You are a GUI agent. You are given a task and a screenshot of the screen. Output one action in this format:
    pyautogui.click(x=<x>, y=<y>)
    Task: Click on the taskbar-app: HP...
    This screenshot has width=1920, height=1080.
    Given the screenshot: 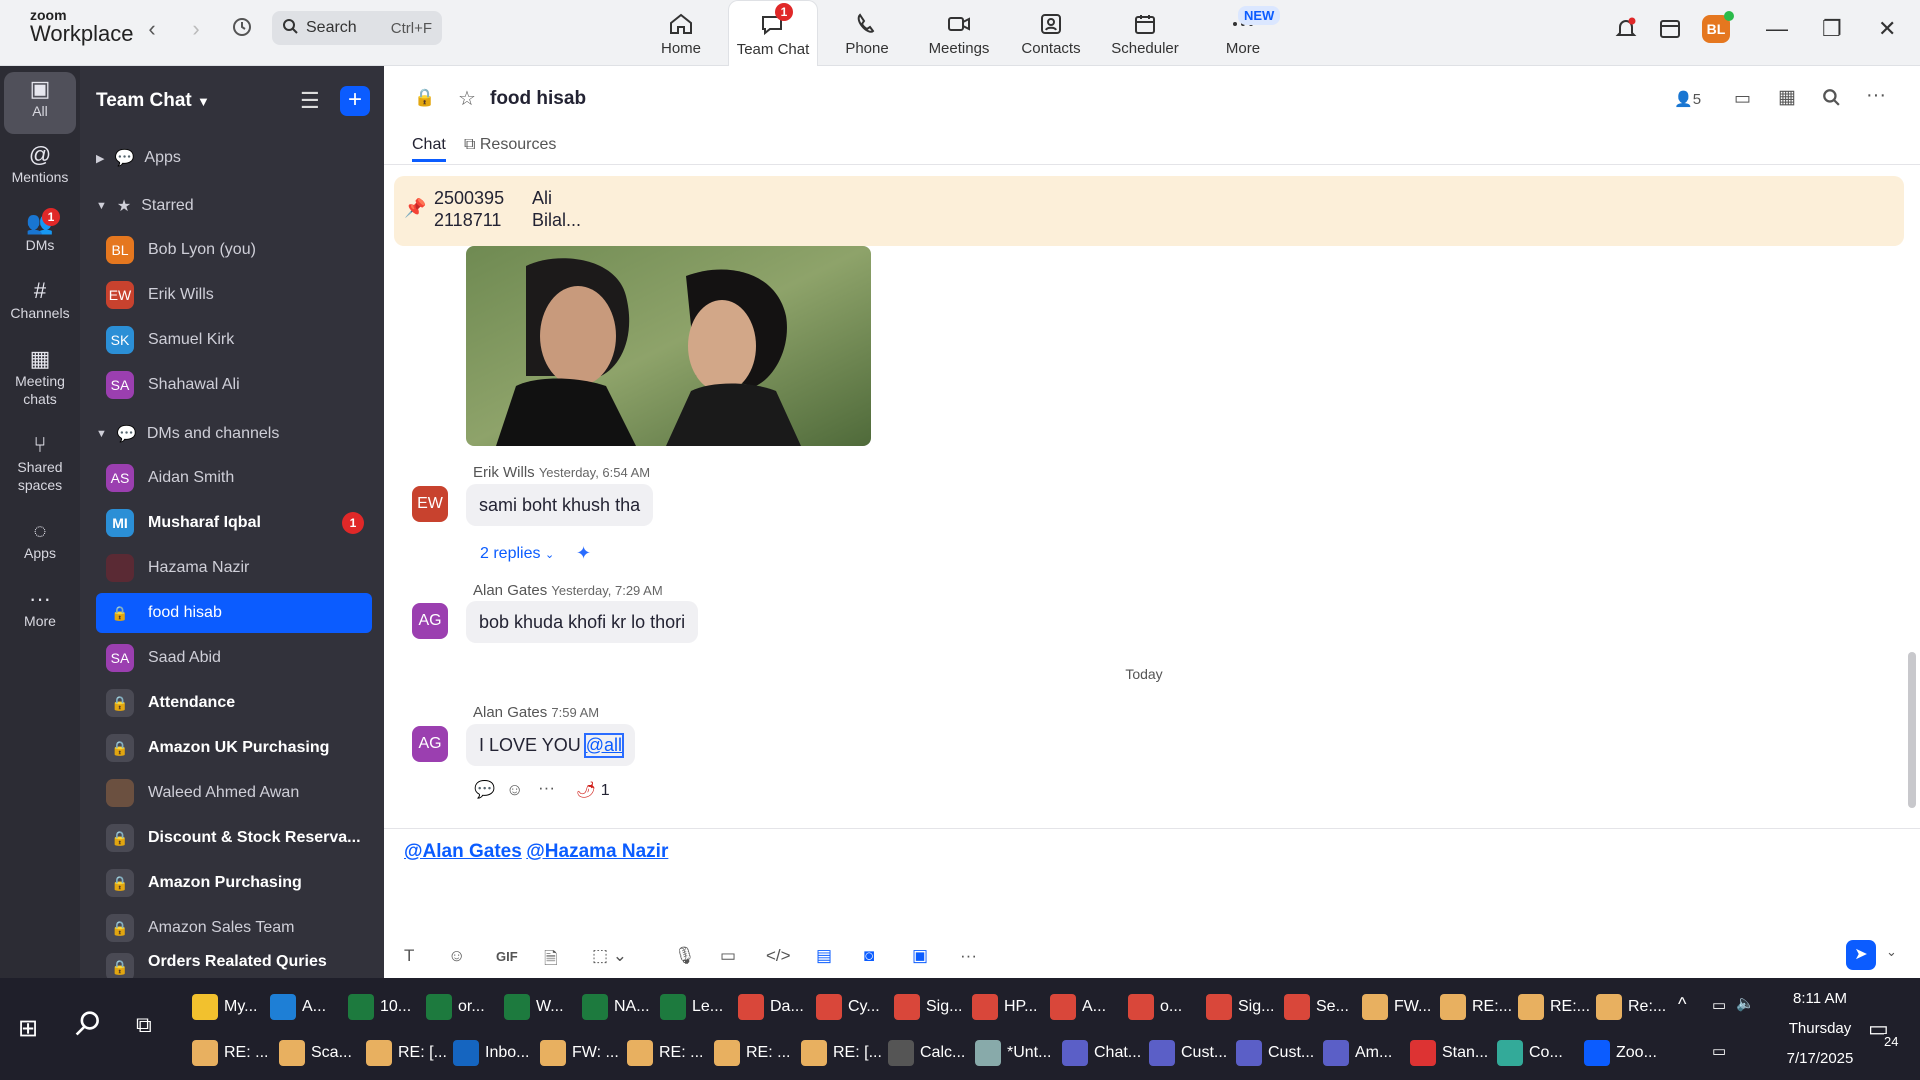 What is the action you would take?
    pyautogui.click(x=1005, y=1007)
    